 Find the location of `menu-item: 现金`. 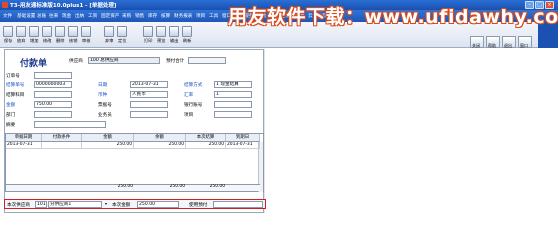

menu-item: 现金 is located at coordinates (66, 16).